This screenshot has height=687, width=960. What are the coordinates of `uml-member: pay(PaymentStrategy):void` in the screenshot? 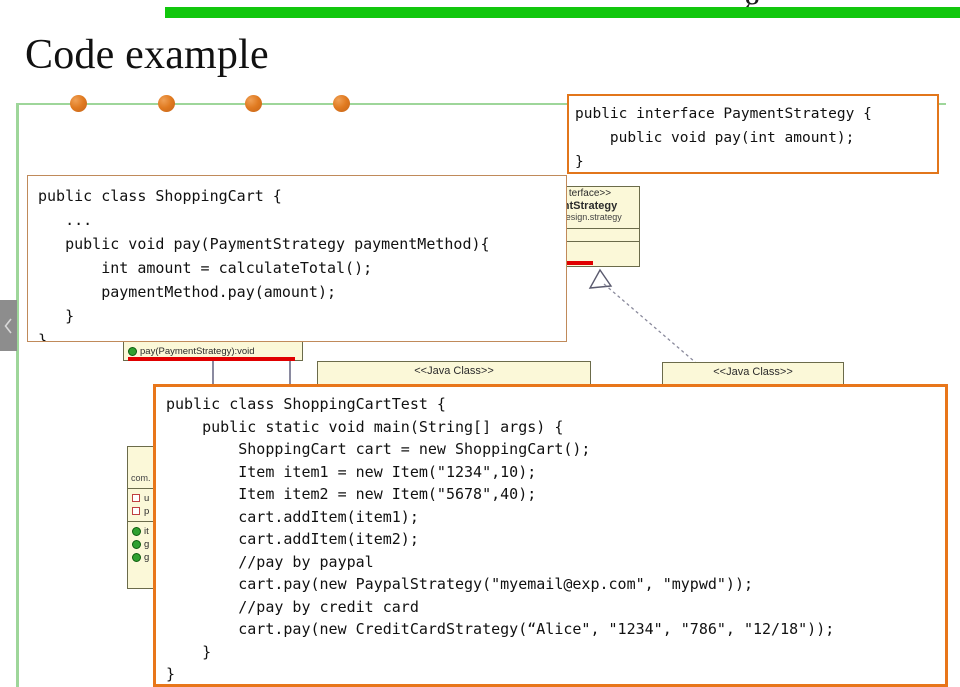 It's located at (213, 350).